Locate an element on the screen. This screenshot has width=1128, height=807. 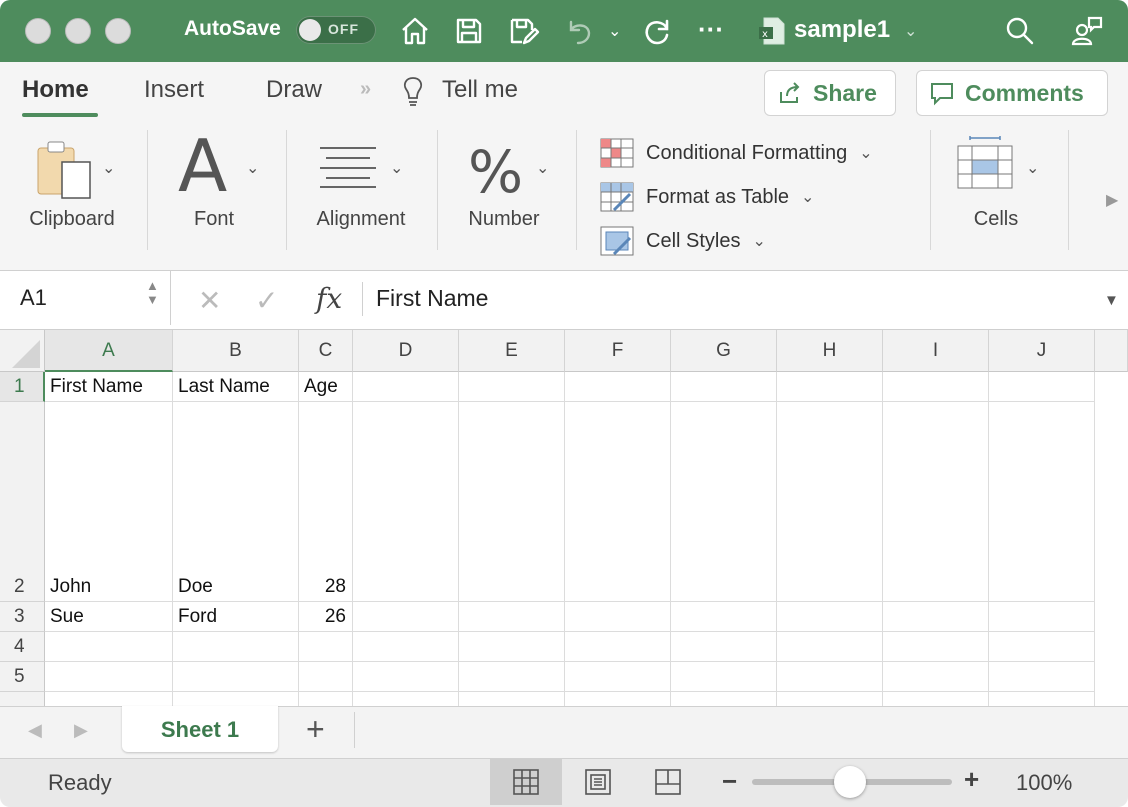
cell-g4 is located at coordinates (724, 647).